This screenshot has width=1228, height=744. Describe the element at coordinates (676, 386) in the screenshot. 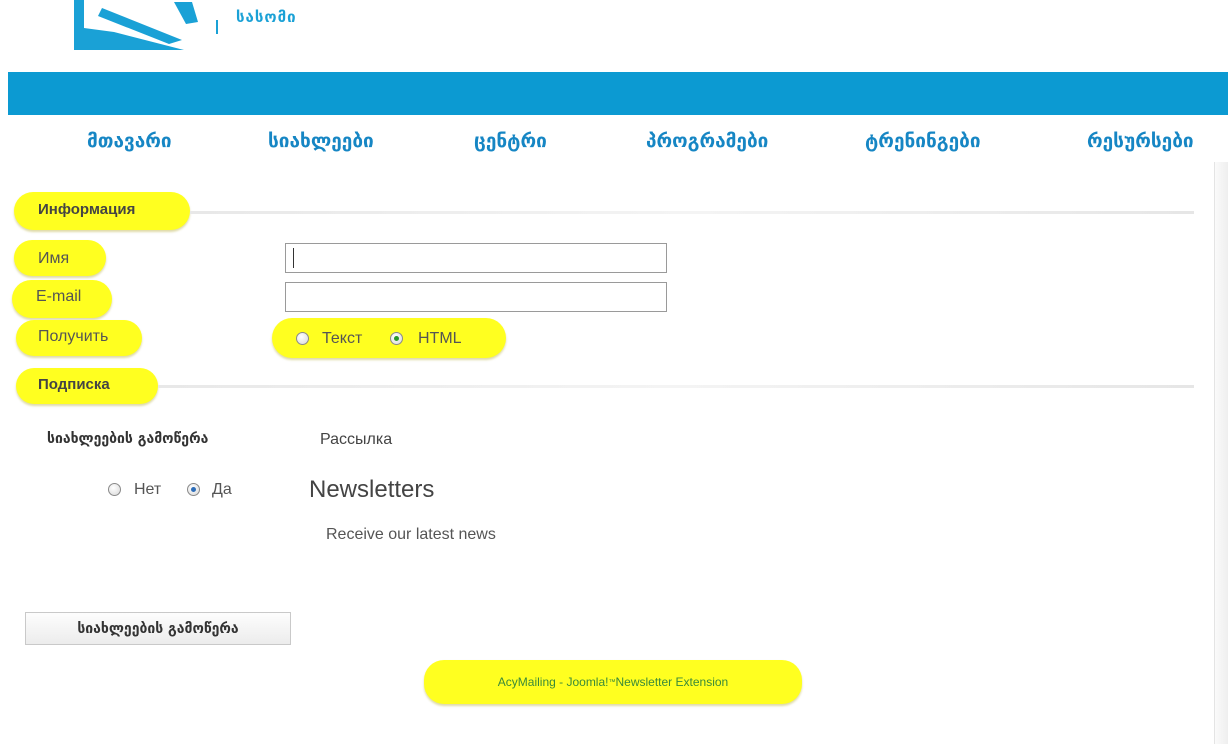

I see `subscription-section-divider` at that location.